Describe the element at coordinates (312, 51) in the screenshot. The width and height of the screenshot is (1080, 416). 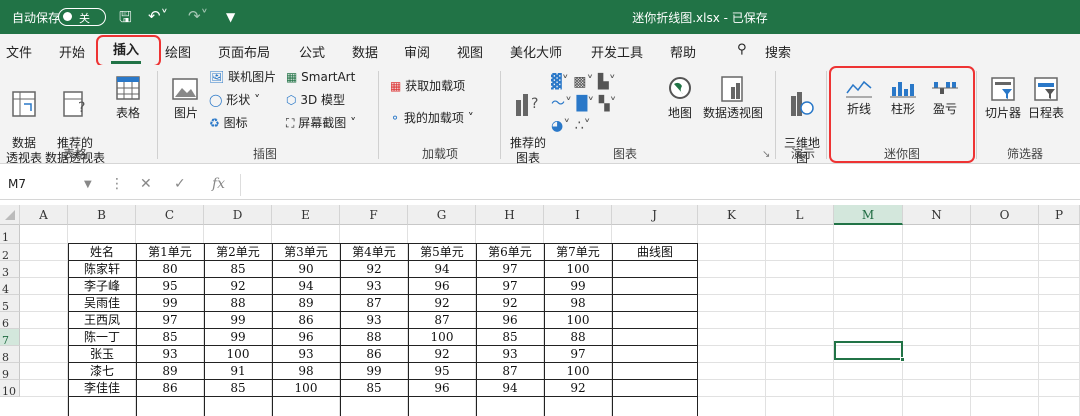
I see `tab-formulas: 公式` at that location.